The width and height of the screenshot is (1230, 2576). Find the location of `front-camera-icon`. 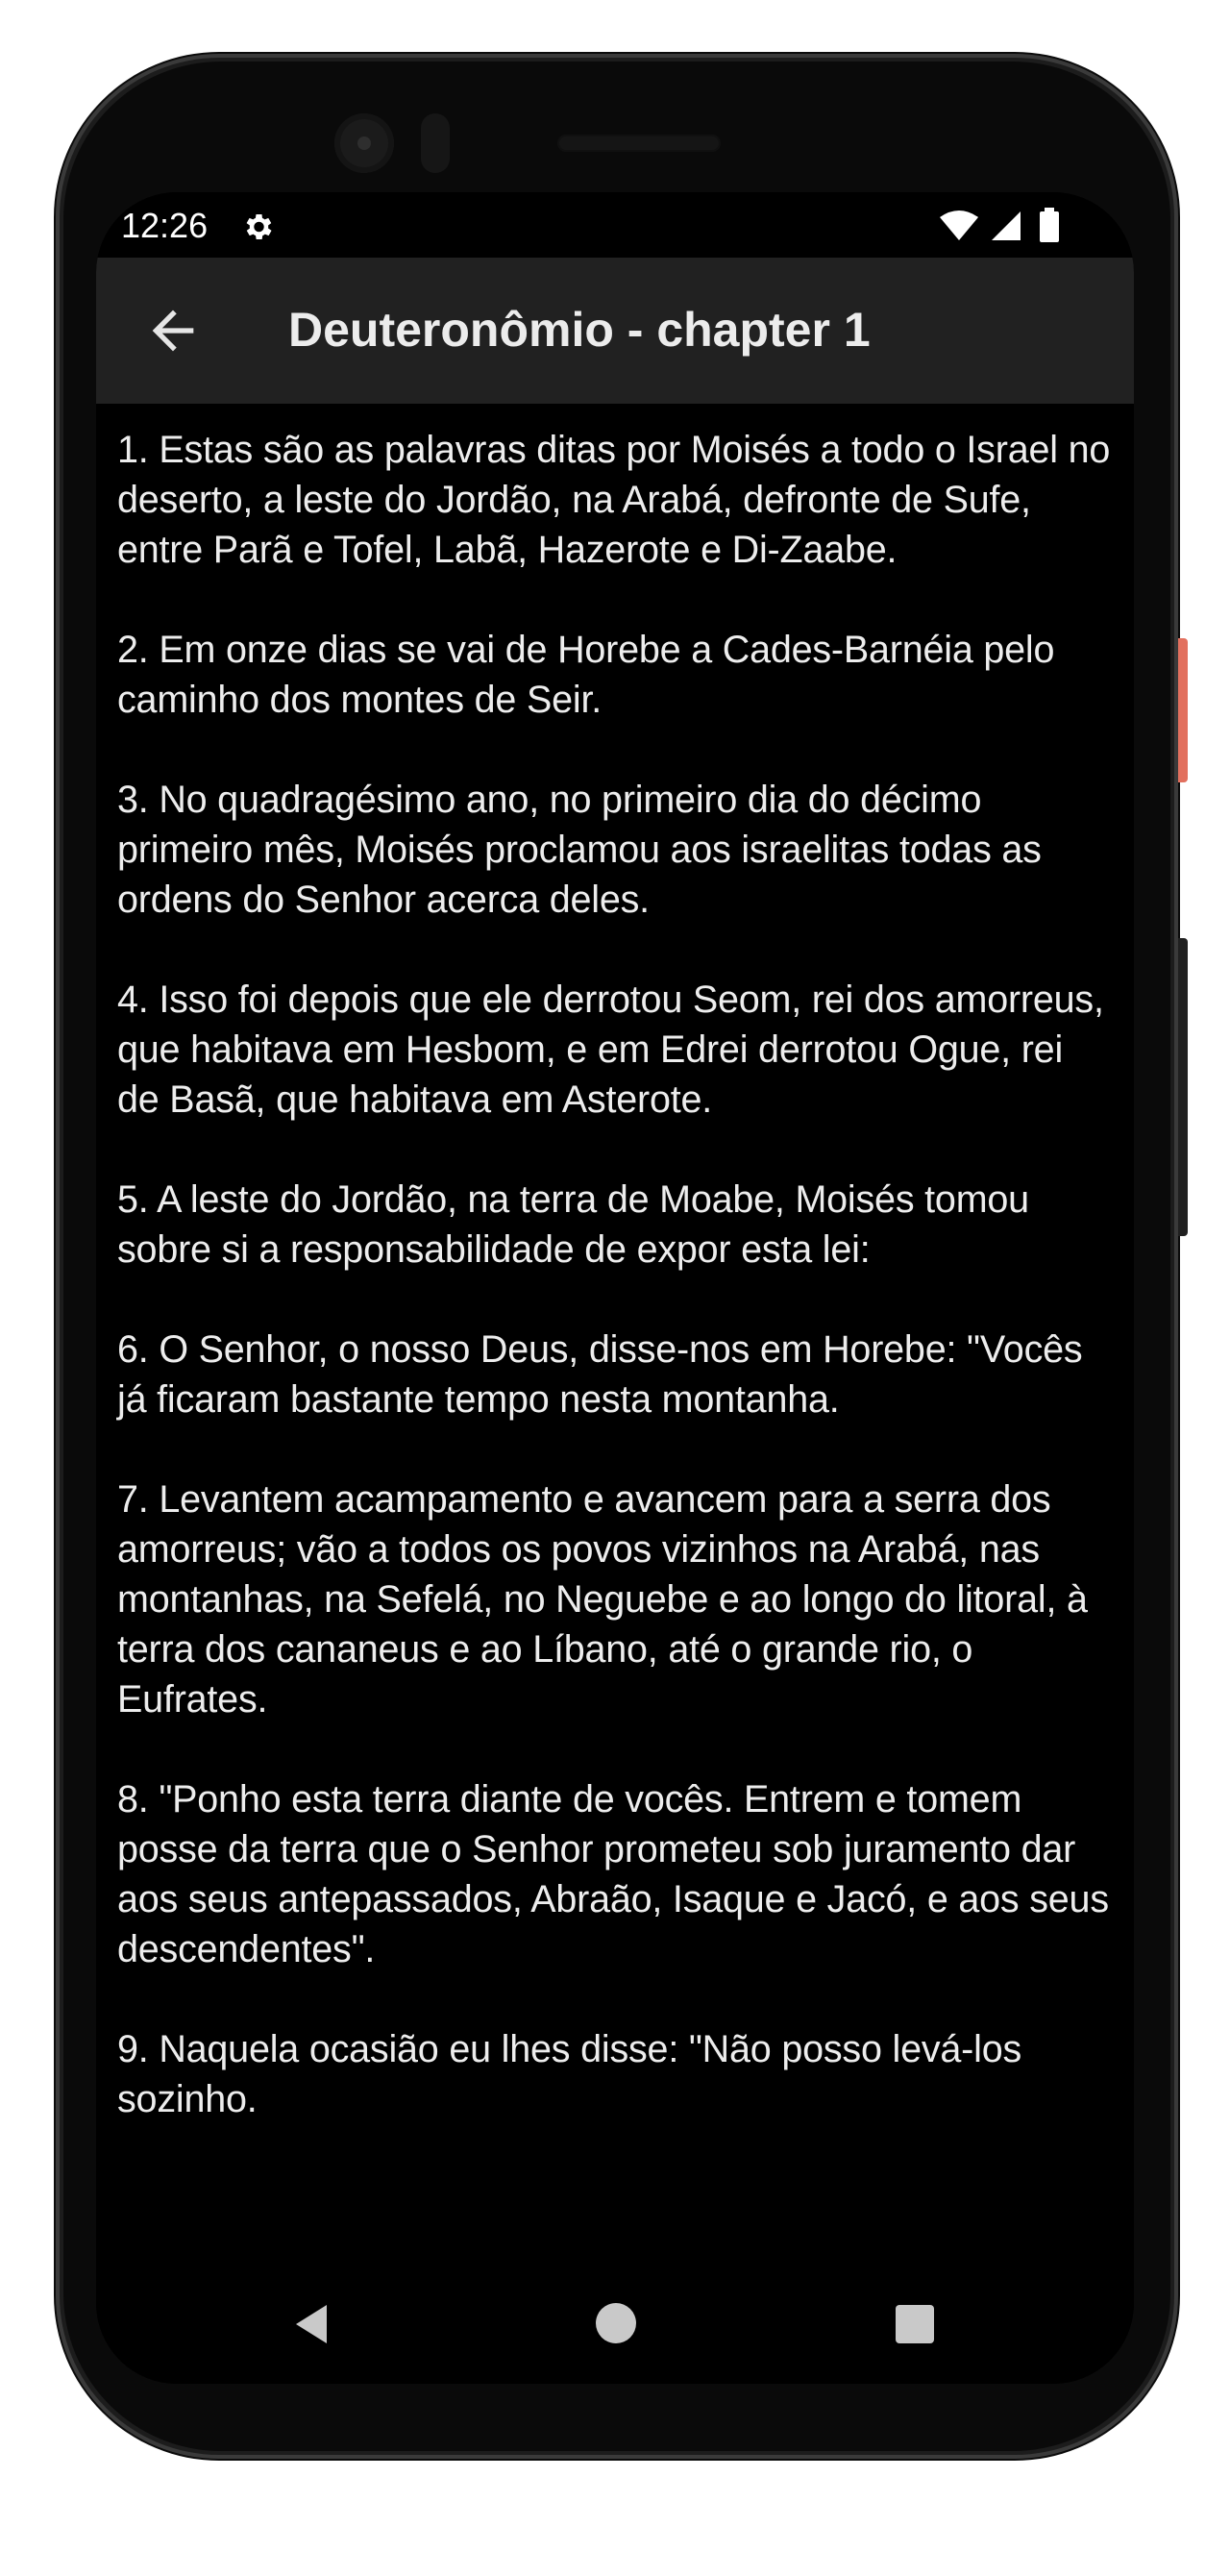

front-camera-icon is located at coordinates (364, 143).